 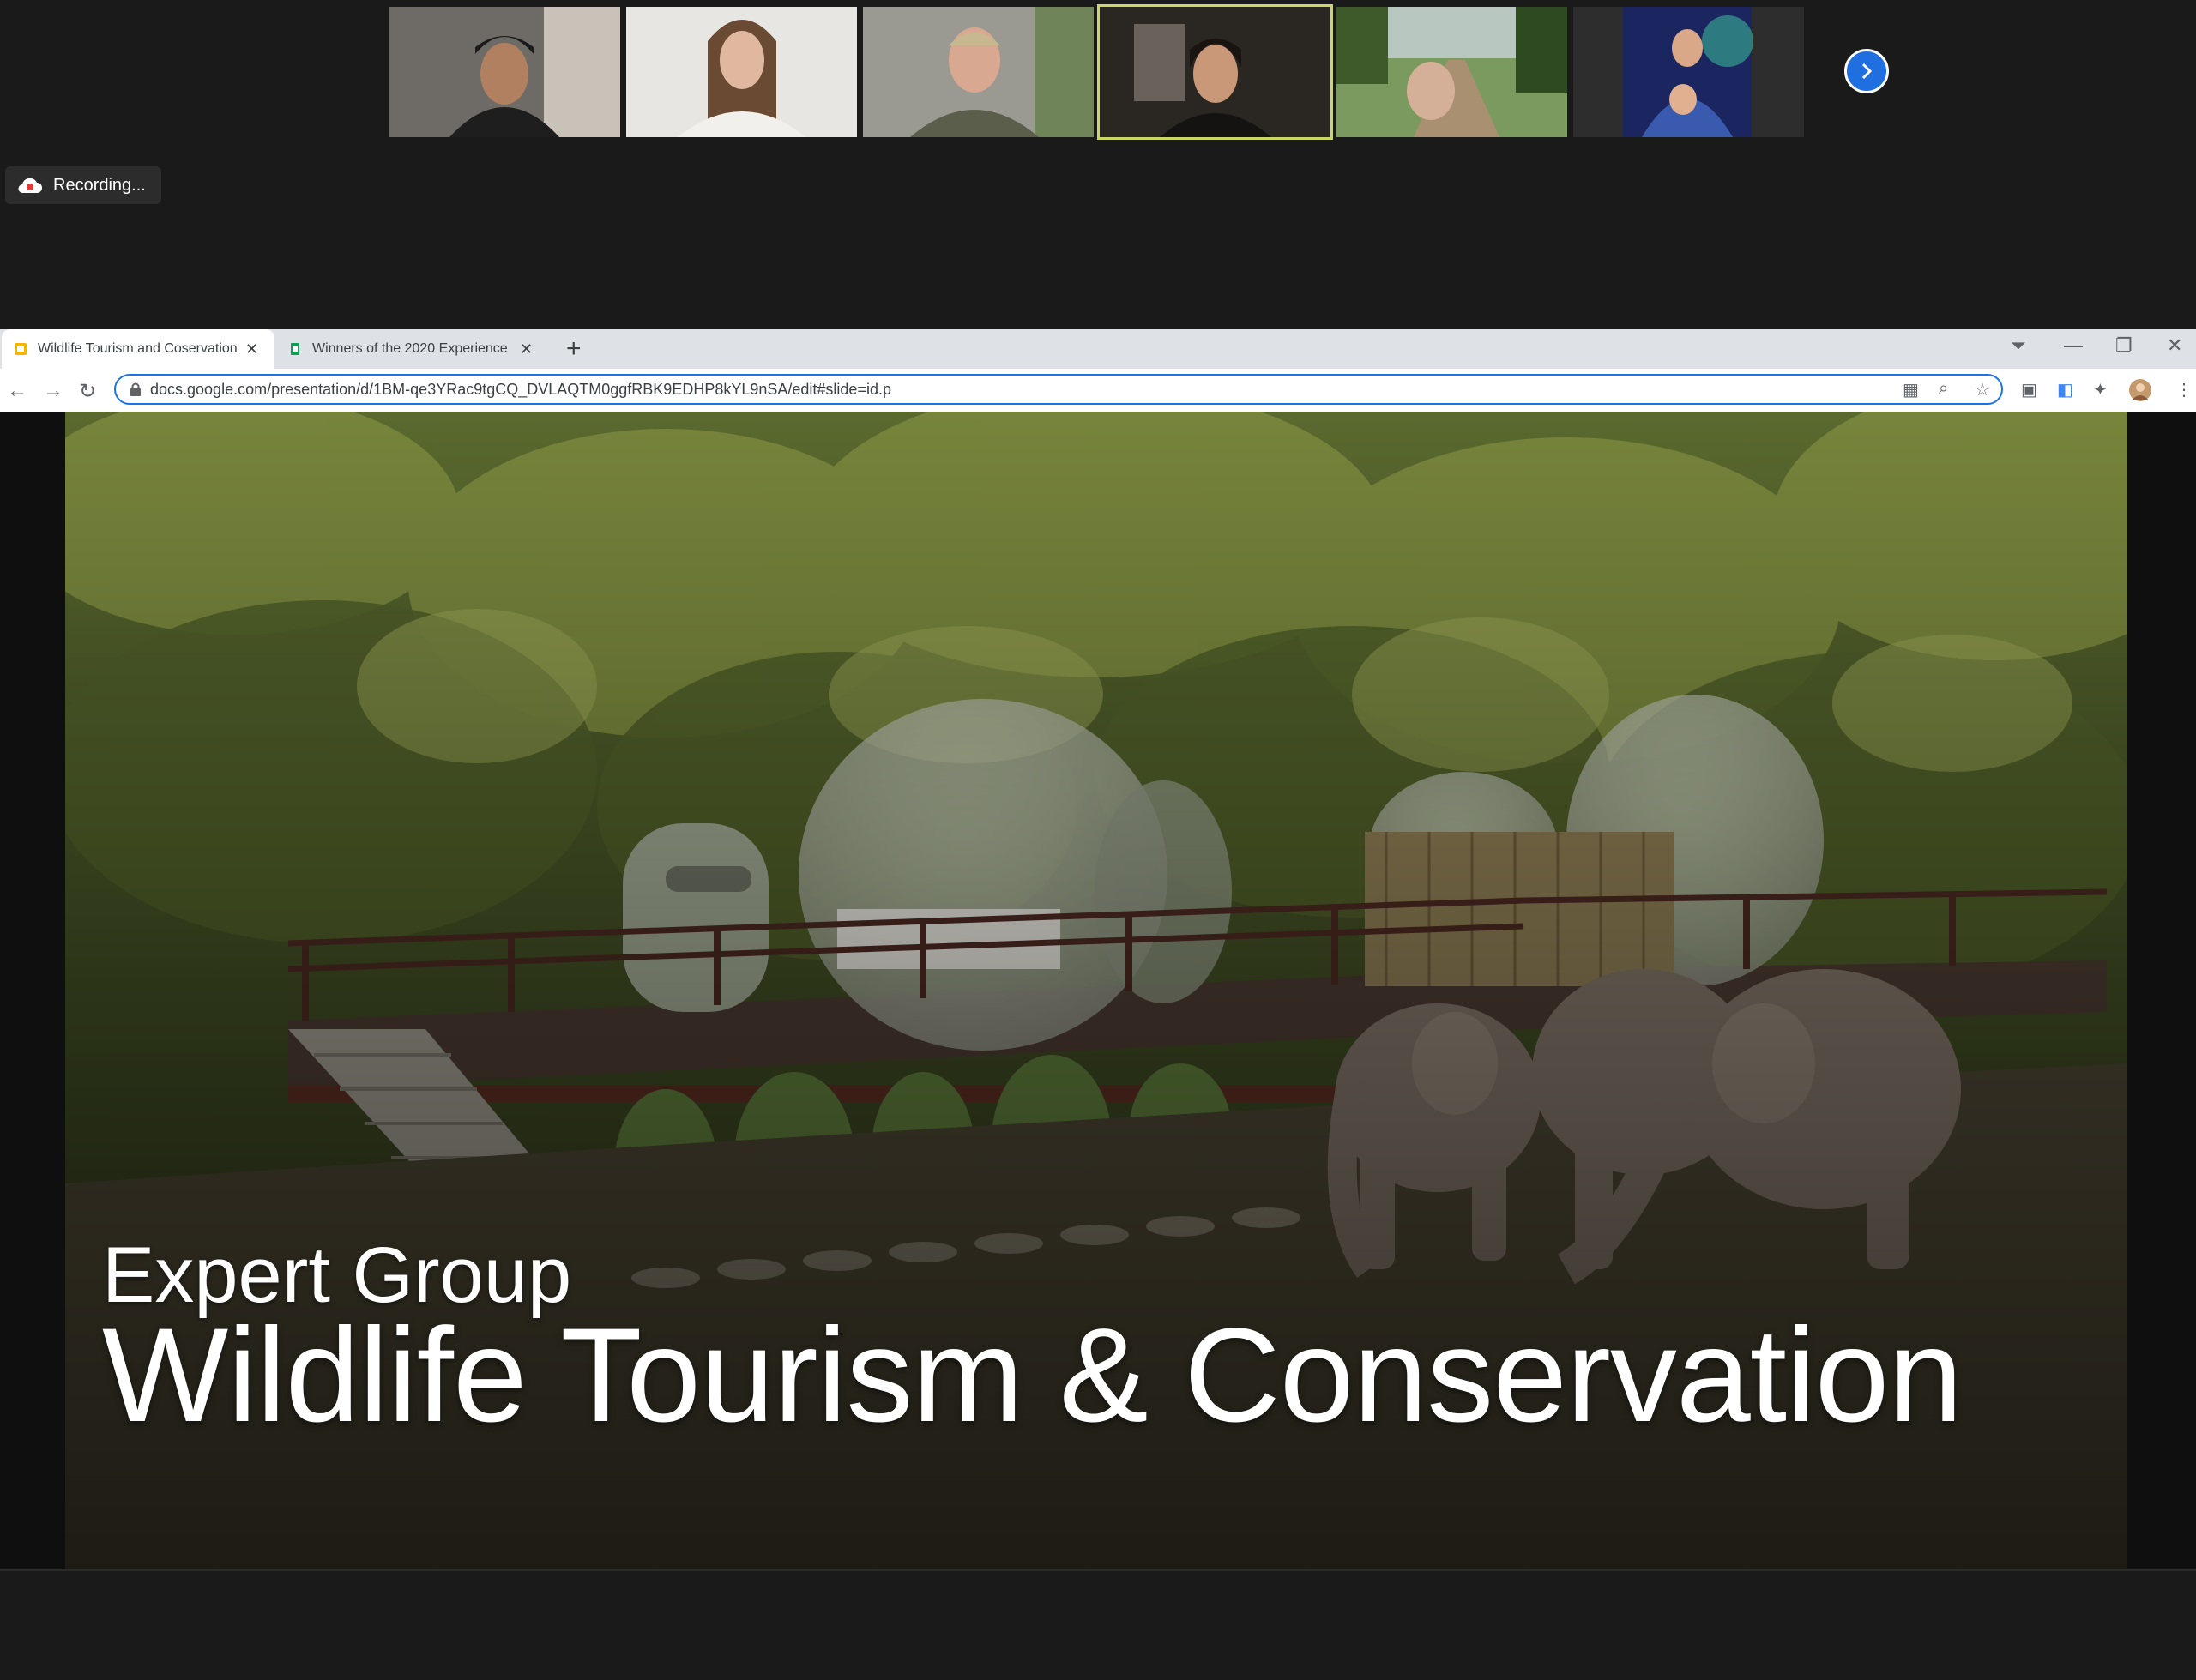 What do you see at coordinates (30, 186) in the screenshot?
I see `cloud-recording-icon` at bounding box center [30, 186].